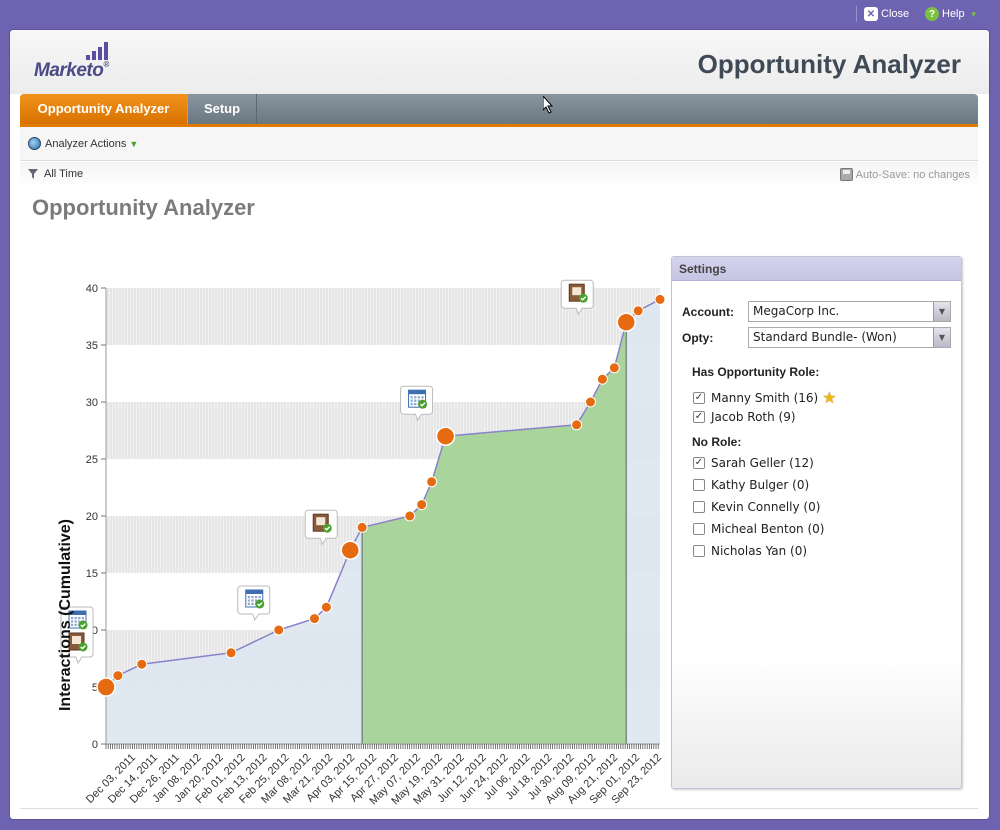  I want to click on globe-icon, so click(34, 143).